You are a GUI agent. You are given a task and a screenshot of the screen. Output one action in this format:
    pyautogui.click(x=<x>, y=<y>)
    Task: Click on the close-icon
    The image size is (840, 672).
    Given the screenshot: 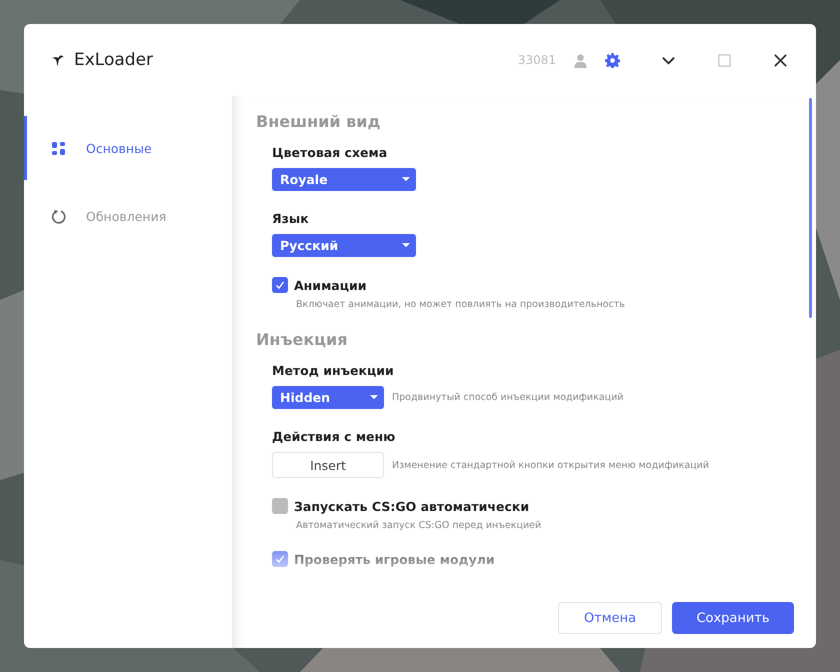 What is the action you would take?
    pyautogui.click(x=780, y=60)
    